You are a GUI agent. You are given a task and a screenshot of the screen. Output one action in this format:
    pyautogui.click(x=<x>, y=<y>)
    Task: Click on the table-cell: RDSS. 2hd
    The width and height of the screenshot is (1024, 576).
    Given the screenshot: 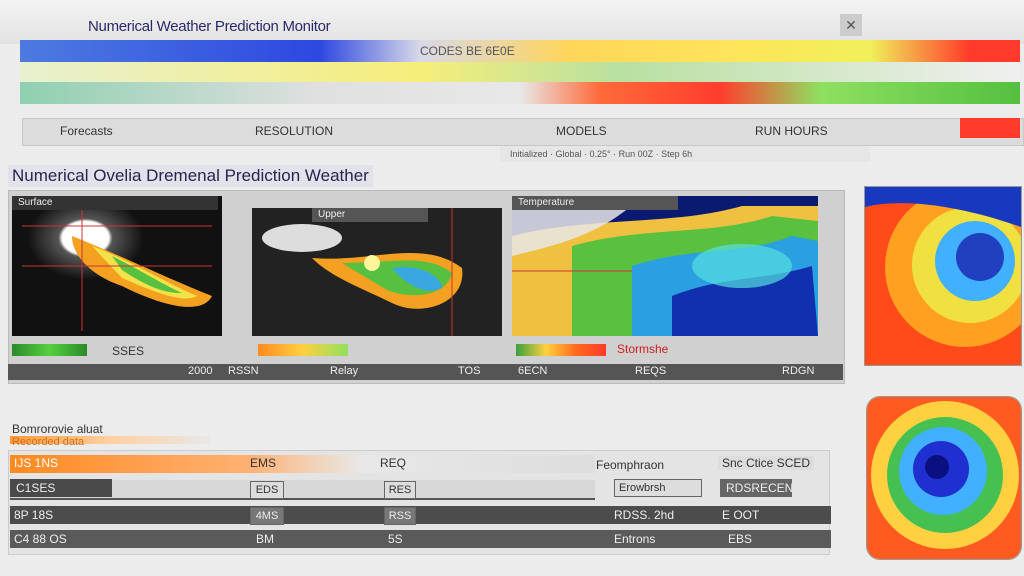 What is the action you would take?
    pyautogui.click(x=644, y=515)
    